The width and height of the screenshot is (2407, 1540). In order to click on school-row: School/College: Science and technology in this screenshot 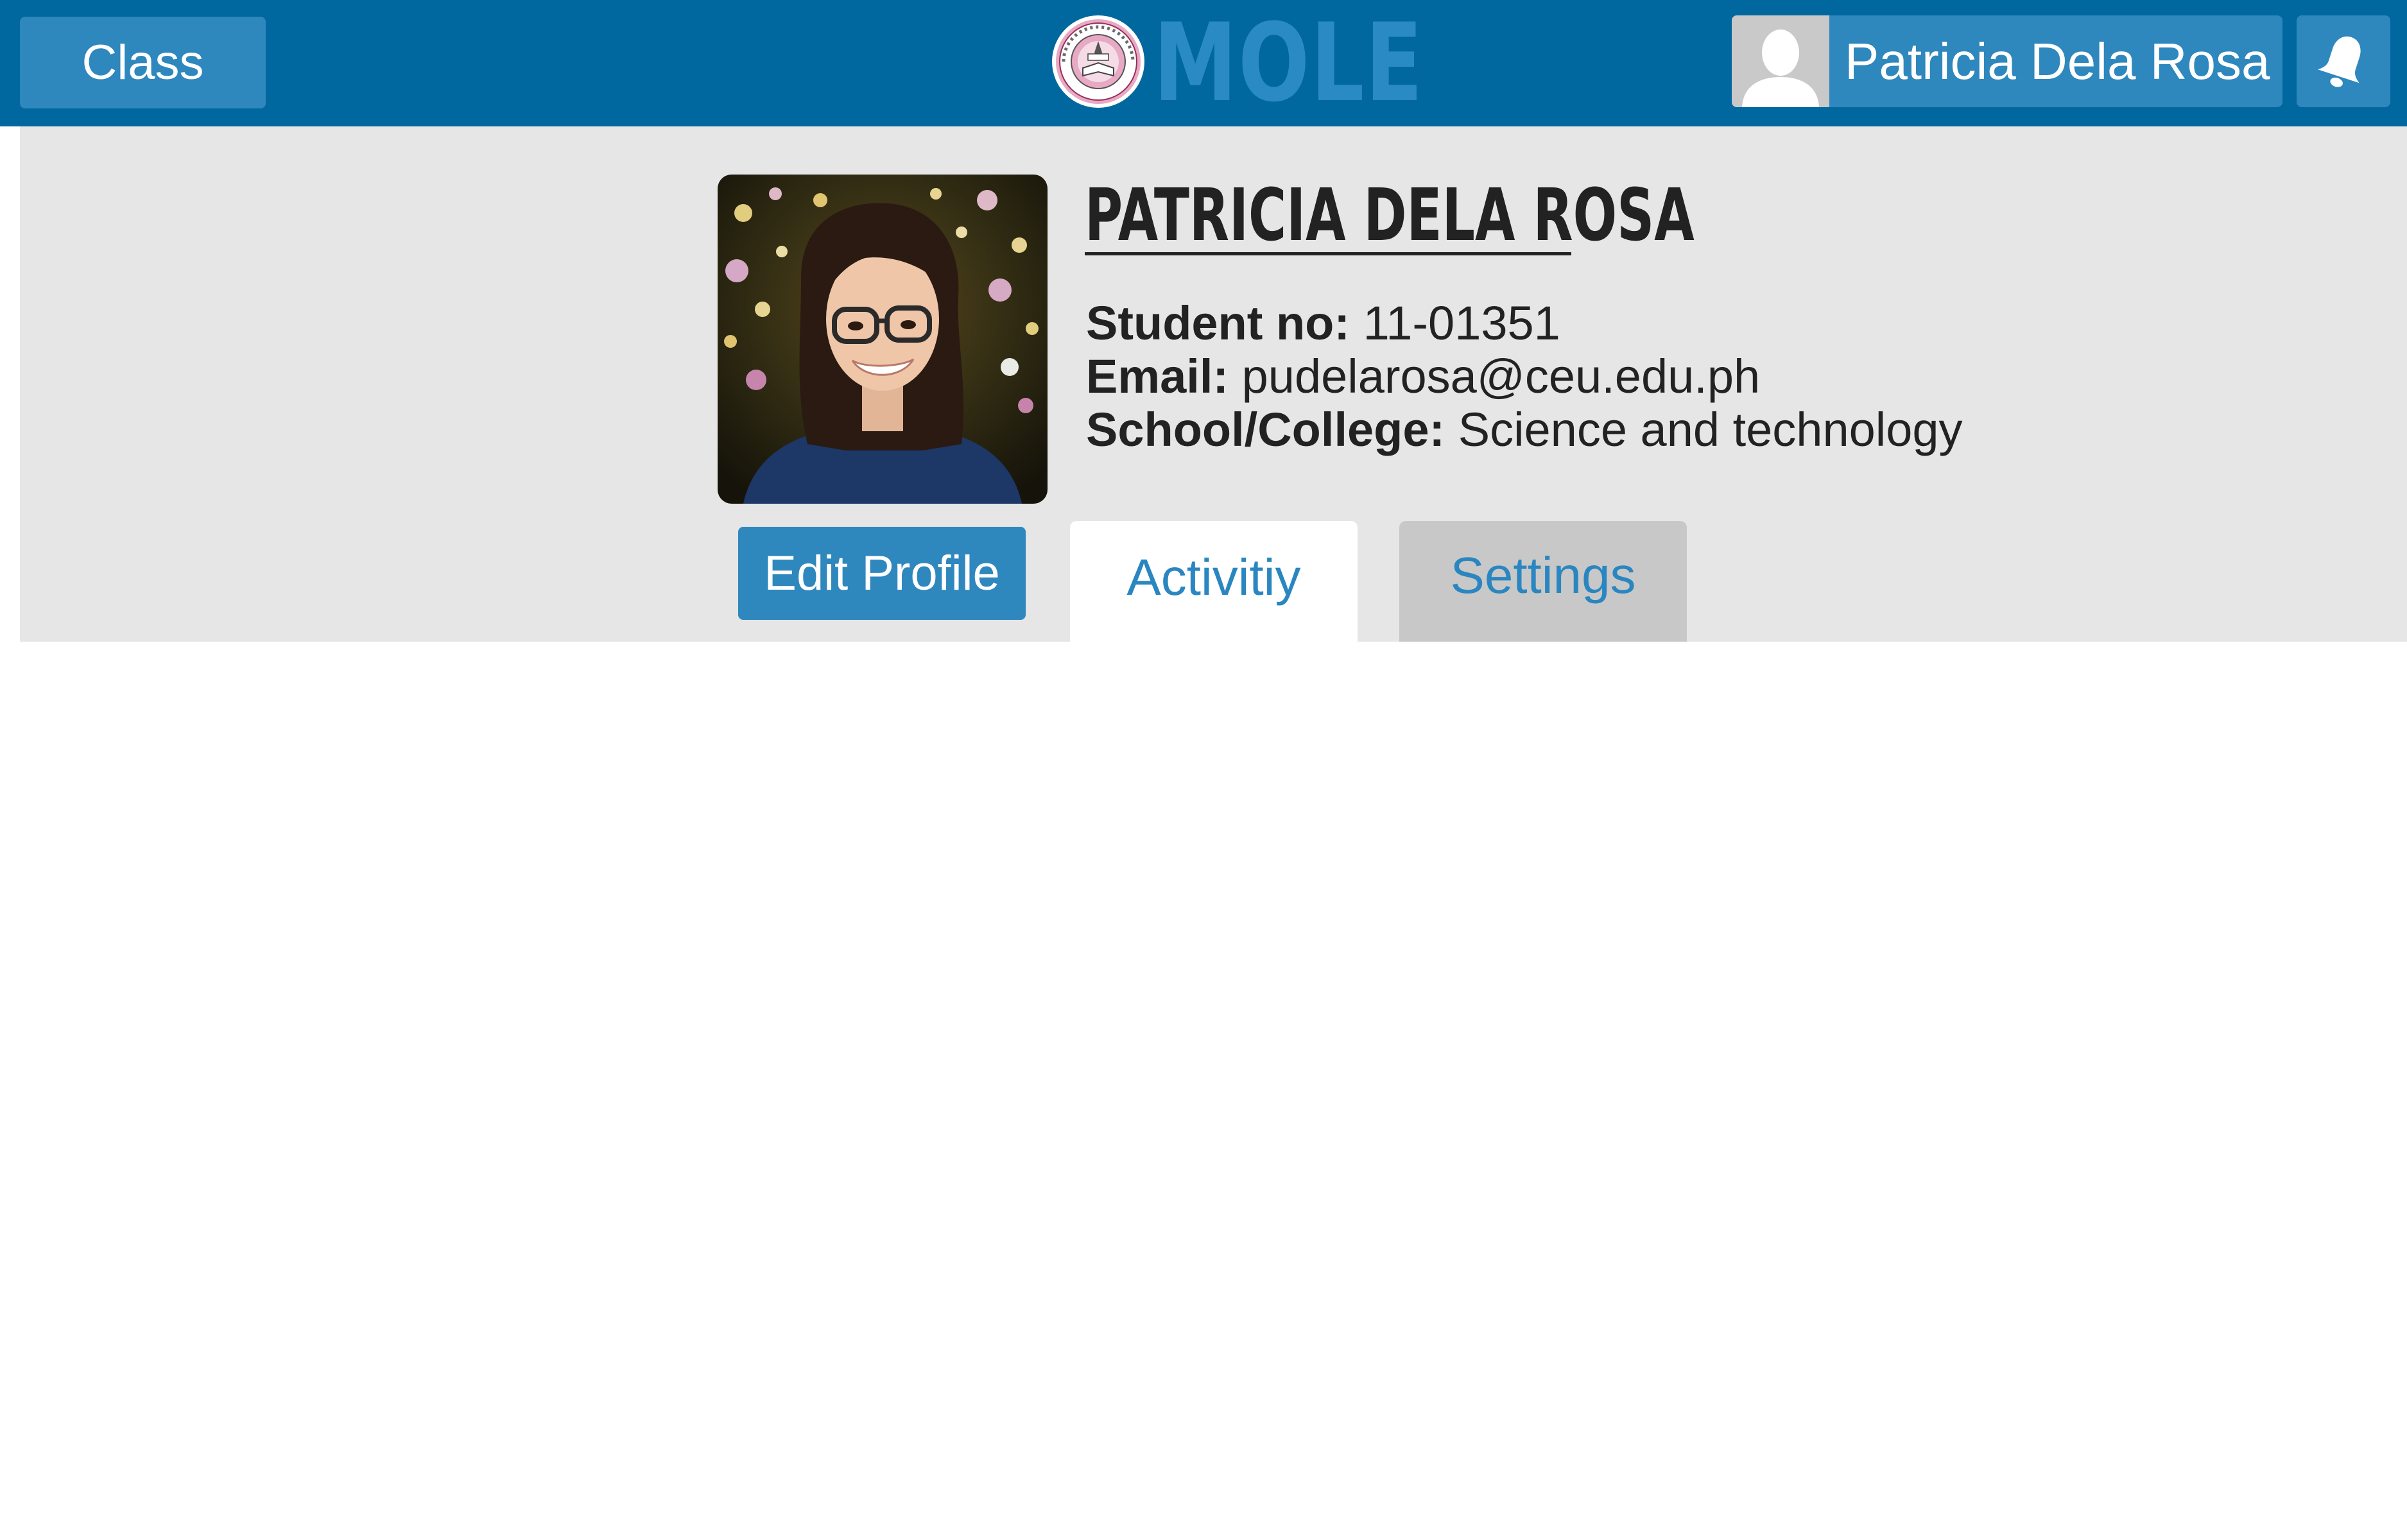, I will do `click(1524, 430)`.